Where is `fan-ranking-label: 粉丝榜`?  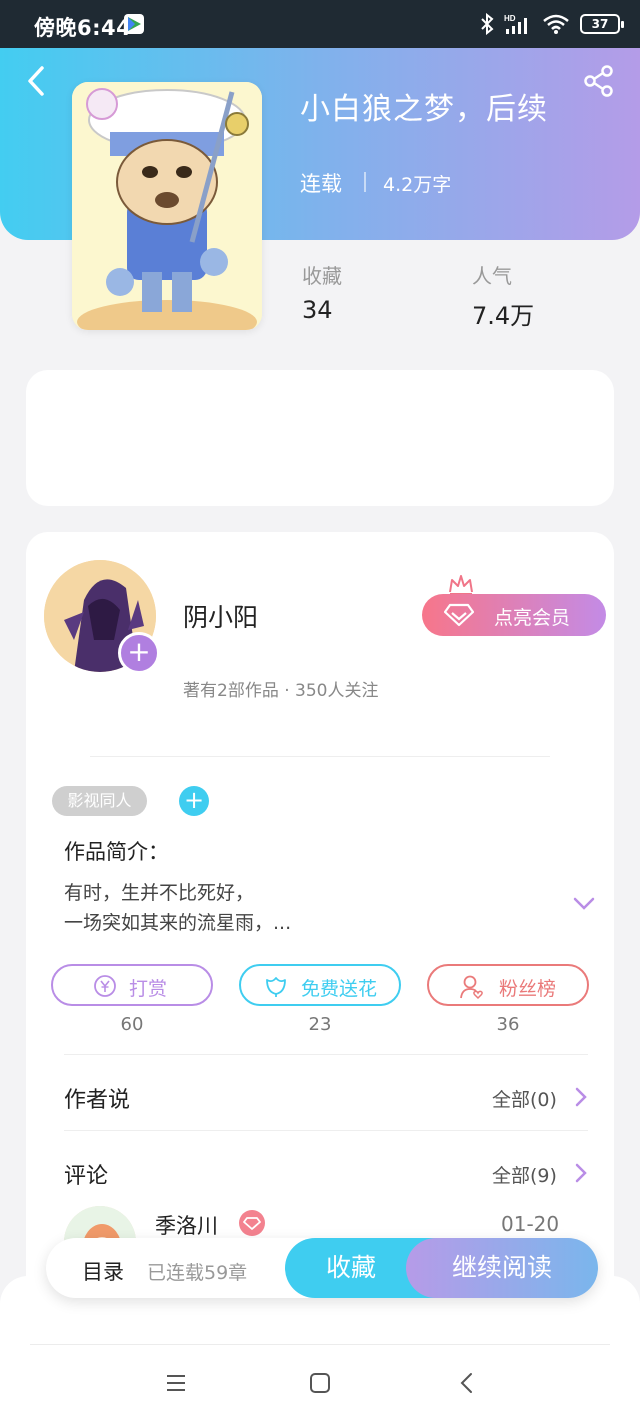
fan-ranking-label: 粉丝榜 is located at coordinates (528, 989).